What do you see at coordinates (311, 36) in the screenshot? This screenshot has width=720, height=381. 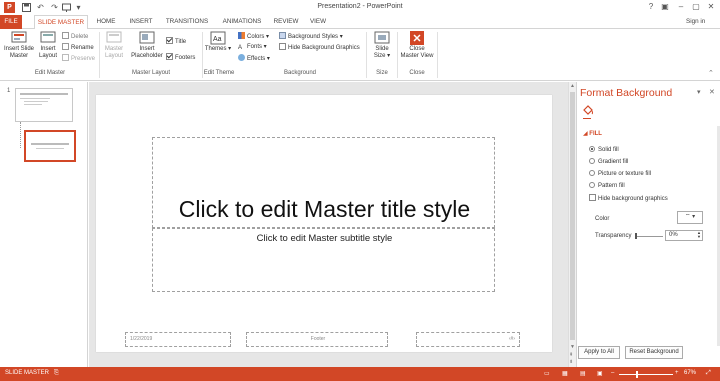 I see `background-styles-button: Background Styles ▾` at bounding box center [311, 36].